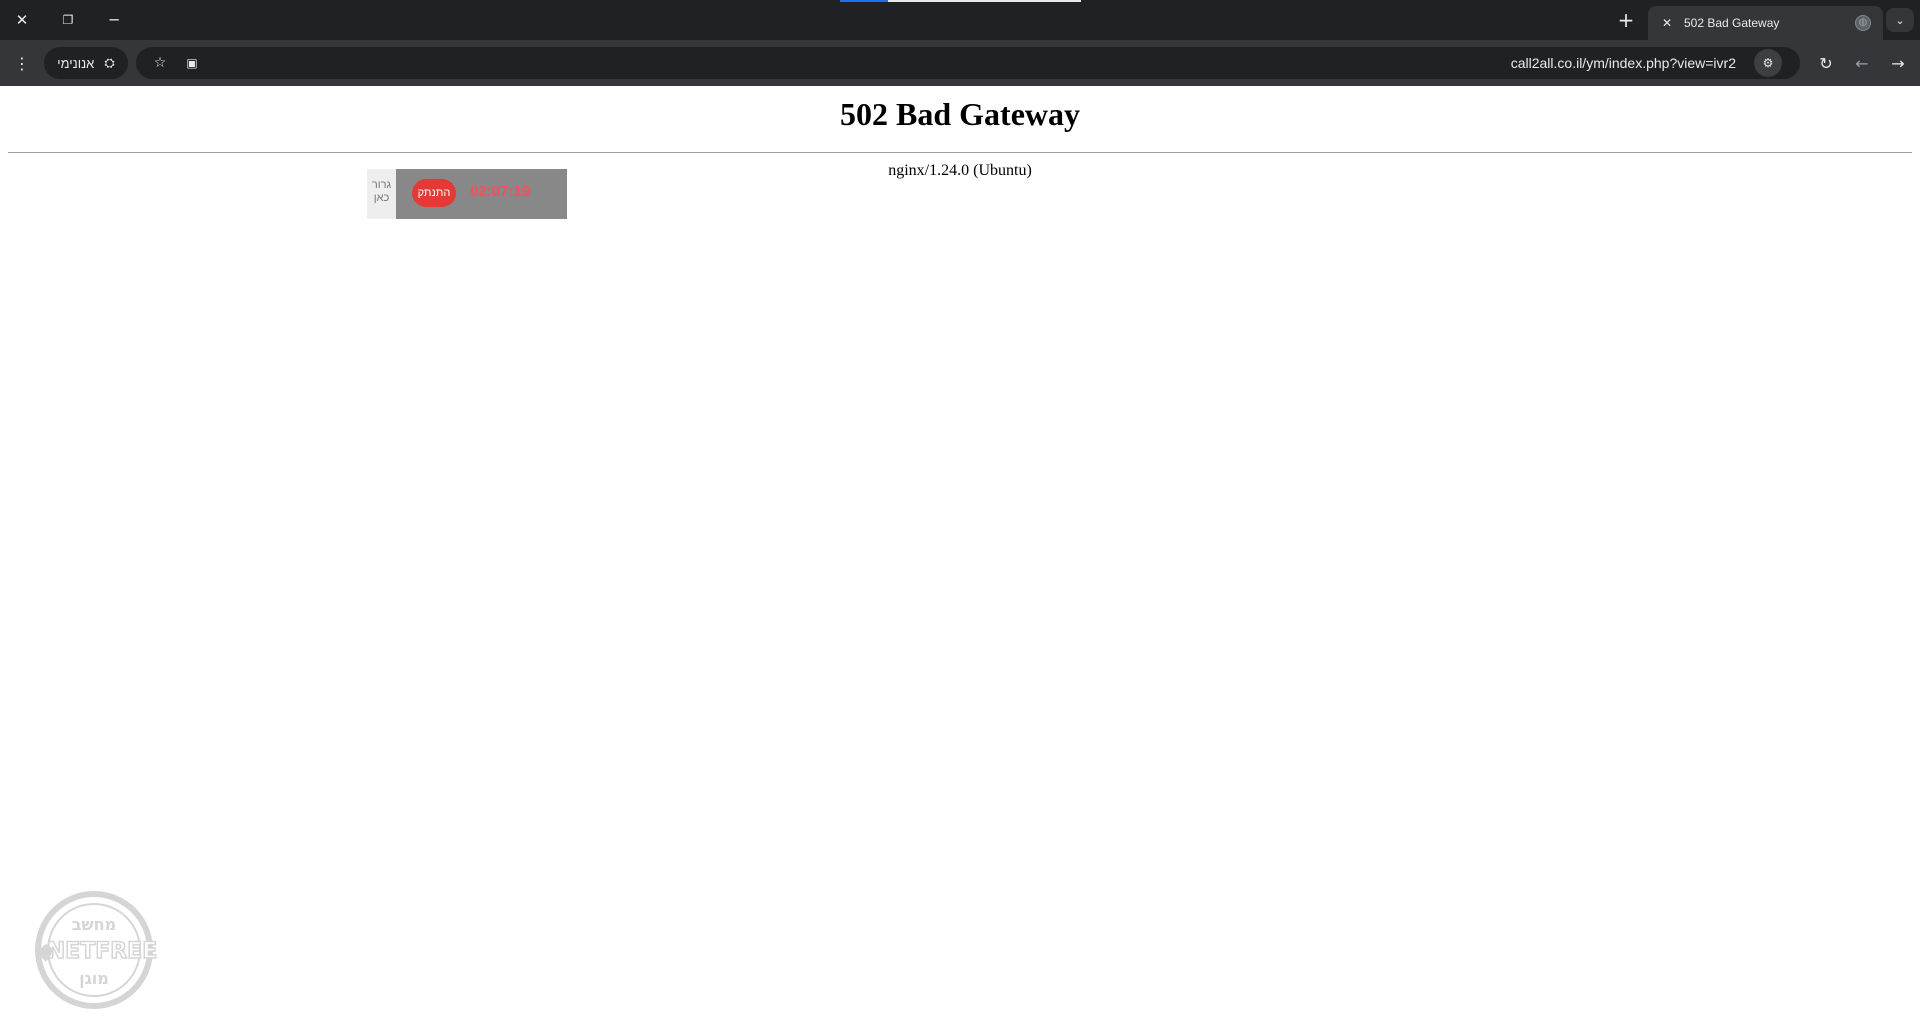 This screenshot has height=1036, width=1920. Describe the element at coordinates (94, 924) in the screenshot. I see `watermark-top-text: מחשב` at that location.